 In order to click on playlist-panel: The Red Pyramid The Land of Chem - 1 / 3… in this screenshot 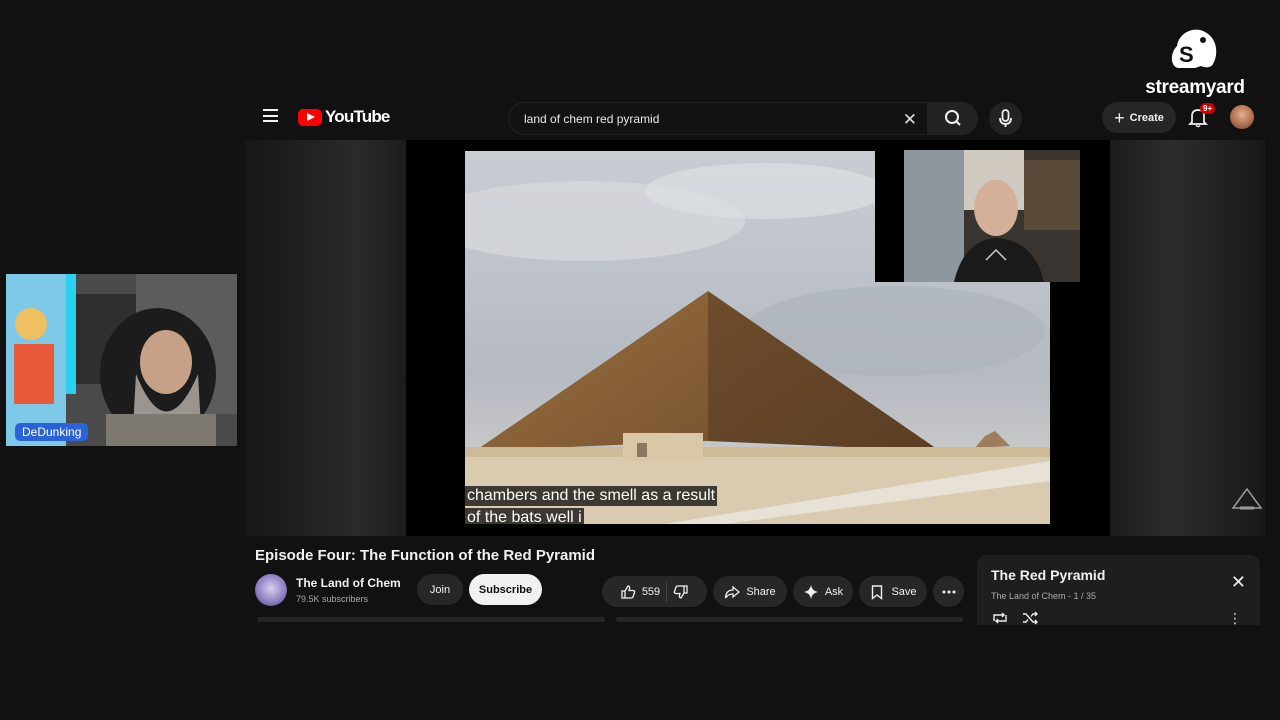, I will do `click(1118, 590)`.